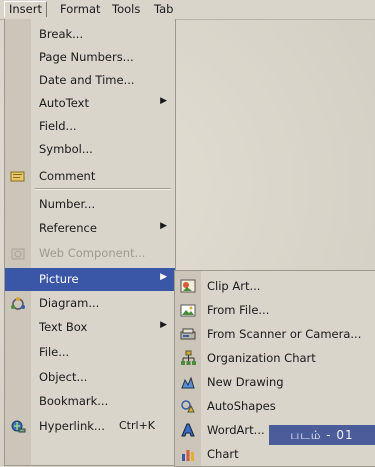 This screenshot has height=467, width=375. Describe the element at coordinates (18, 303) in the screenshot. I see `diagram-icon` at that location.